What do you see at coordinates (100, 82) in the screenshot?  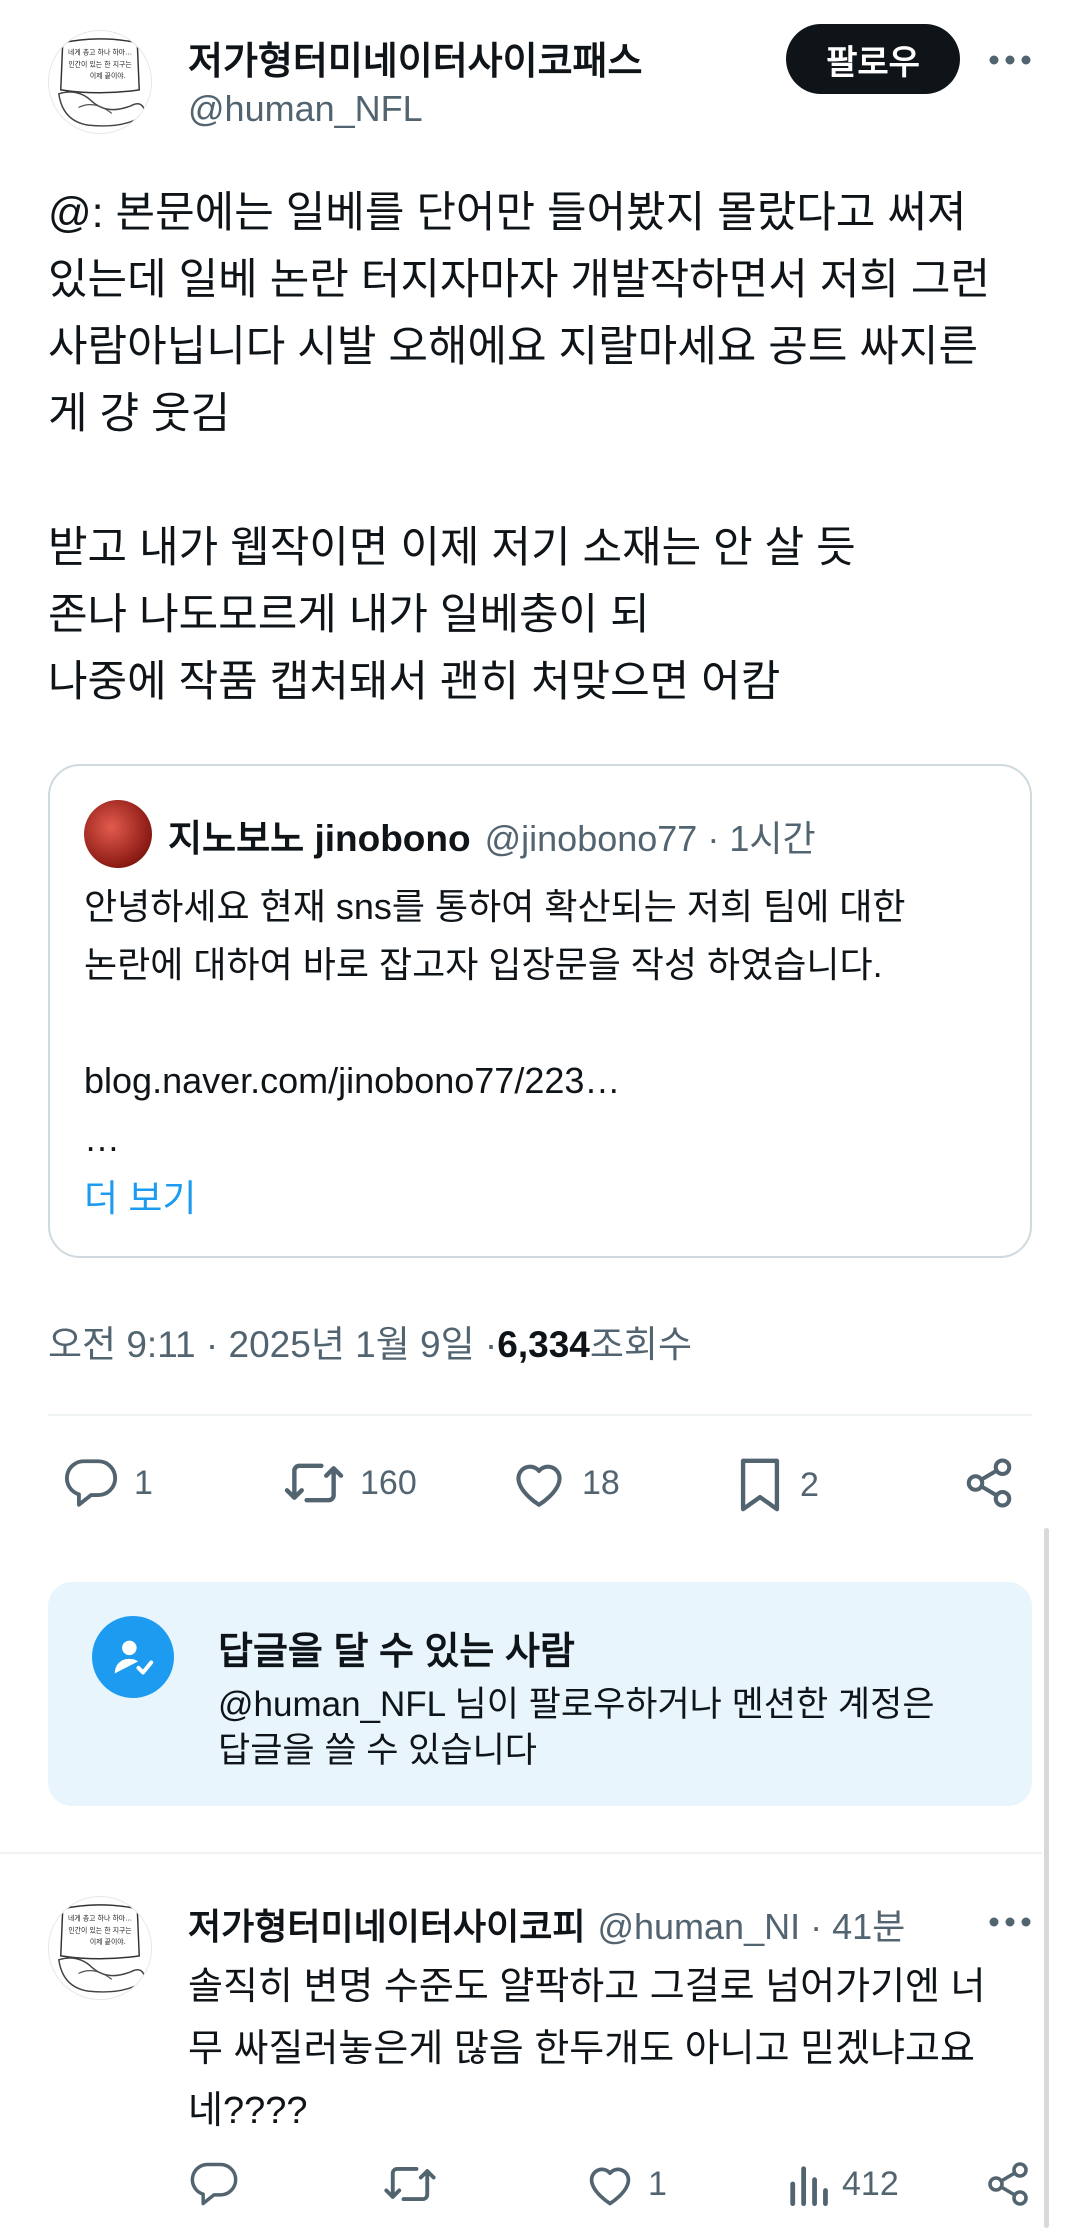 I see `author-avatar: 네게 총고 하나 하마… 인간이 있는 한 지구는 이제 끝이야.` at bounding box center [100, 82].